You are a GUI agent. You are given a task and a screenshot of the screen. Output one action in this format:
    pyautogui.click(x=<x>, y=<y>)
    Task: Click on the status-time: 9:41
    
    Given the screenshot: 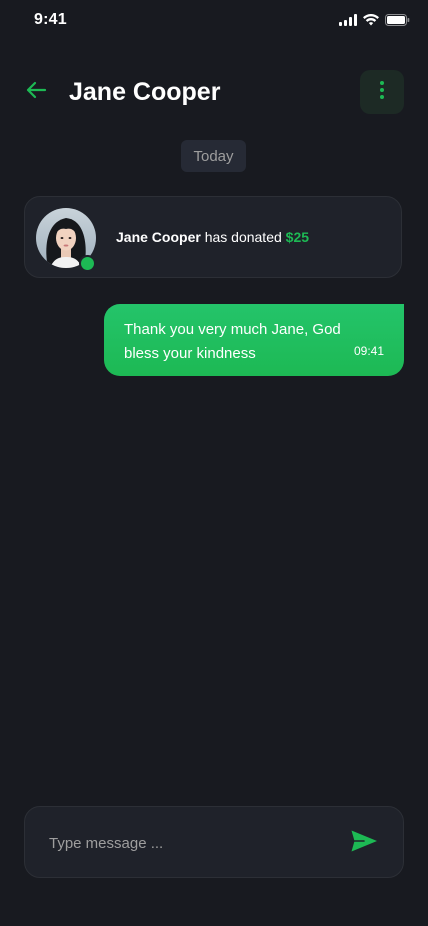 What is the action you would take?
    pyautogui.click(x=50, y=19)
    